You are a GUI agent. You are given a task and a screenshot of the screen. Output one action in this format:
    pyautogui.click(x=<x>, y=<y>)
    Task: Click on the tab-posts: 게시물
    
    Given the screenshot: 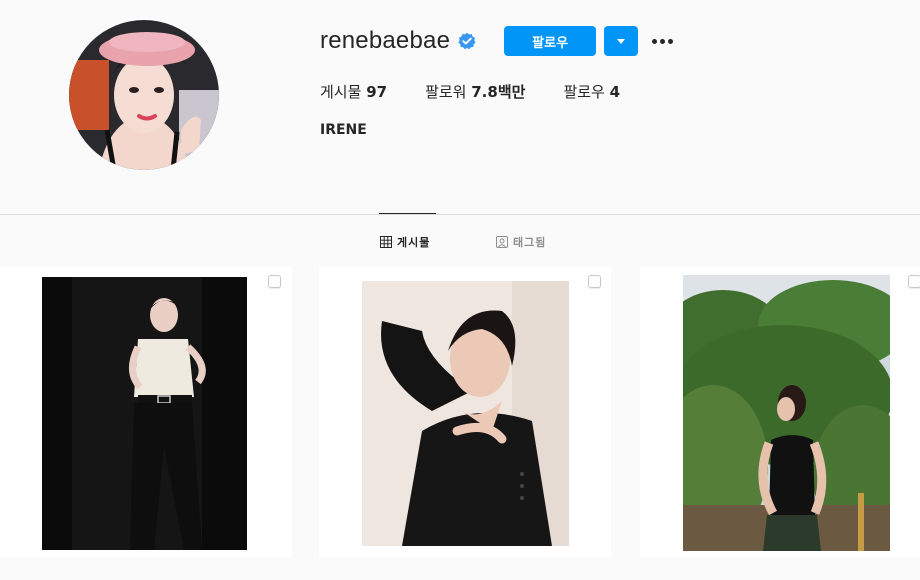 What is the action you would take?
    pyautogui.click(x=405, y=242)
    